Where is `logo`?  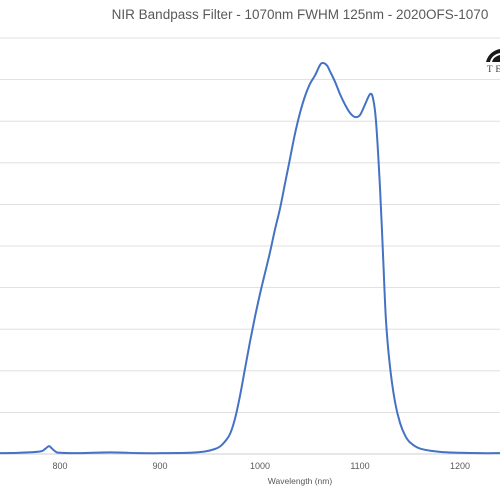
logo is located at coordinates (489, 60).